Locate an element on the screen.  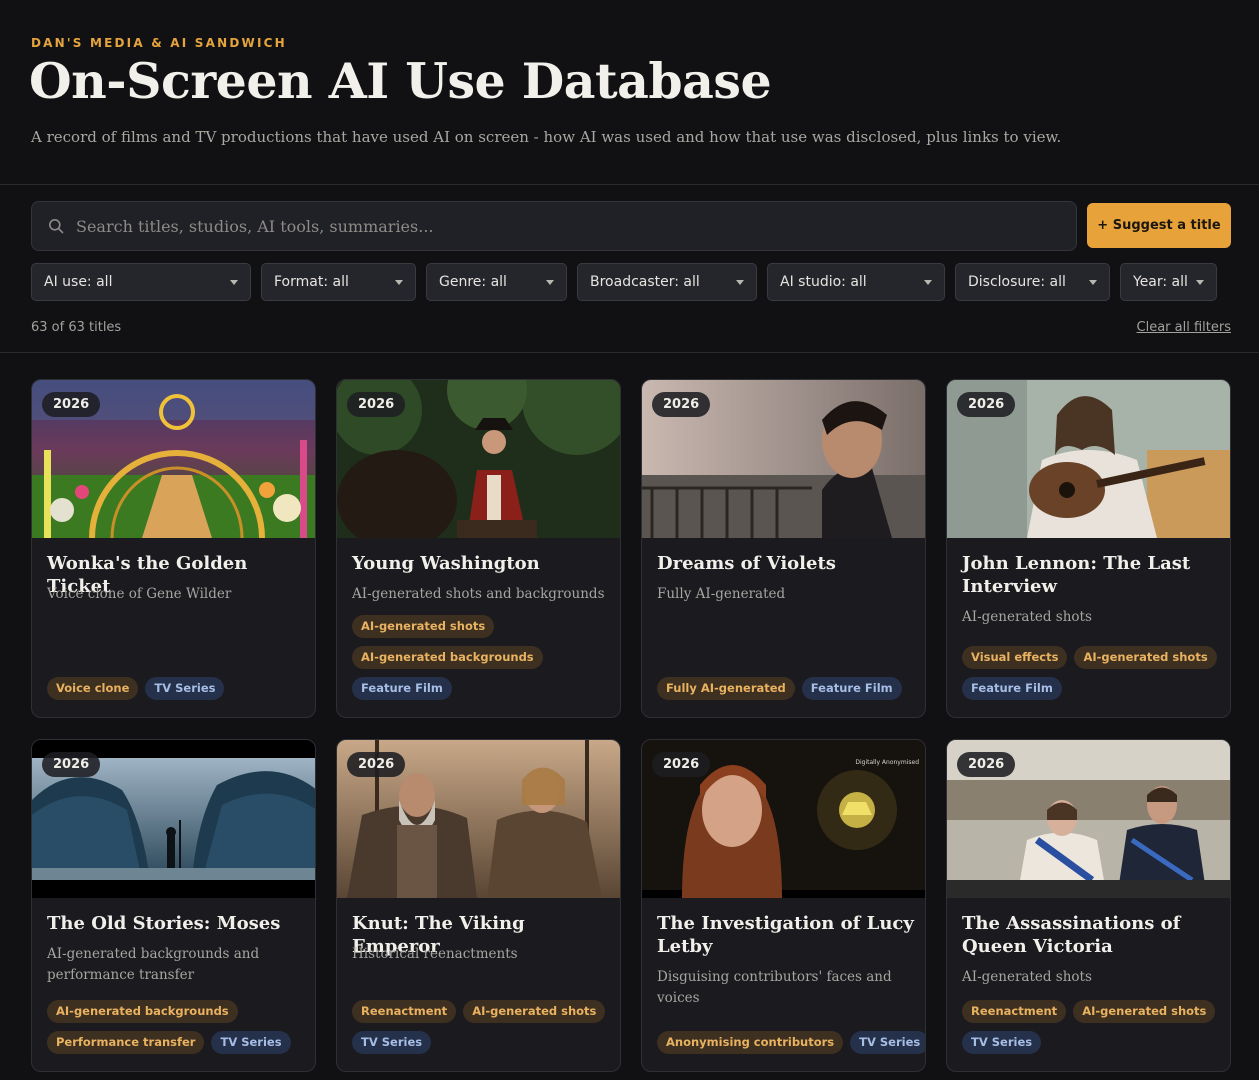
tag-list: Fully AI-generated Feature Film is located at coordinates (788, 692).